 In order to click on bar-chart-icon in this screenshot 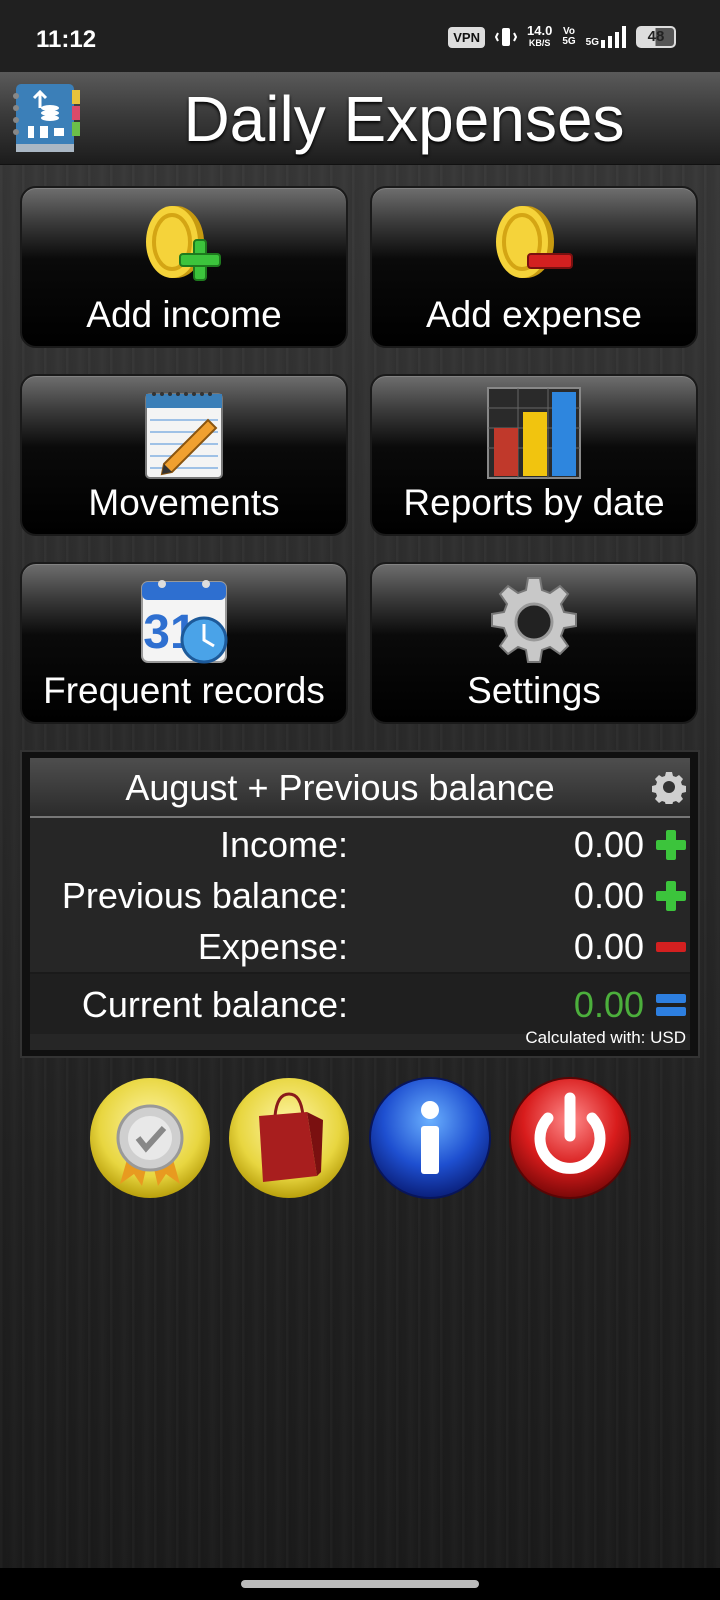, I will do `click(534, 433)`.